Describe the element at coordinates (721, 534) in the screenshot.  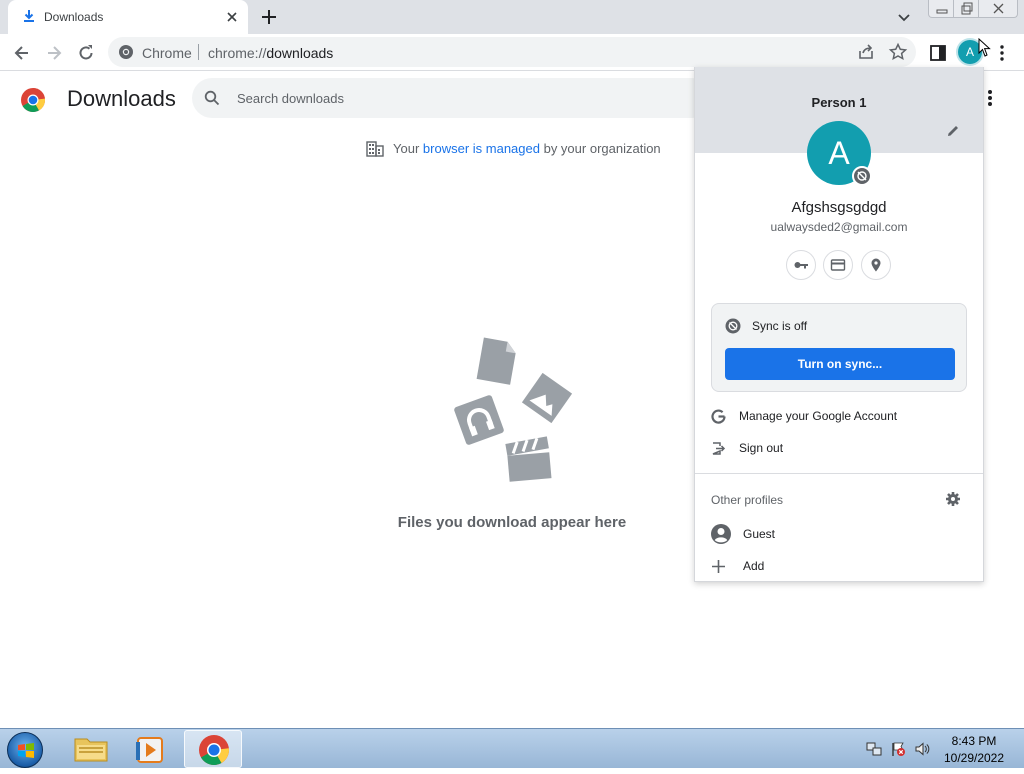
I see `guest-avatar-icon` at that location.